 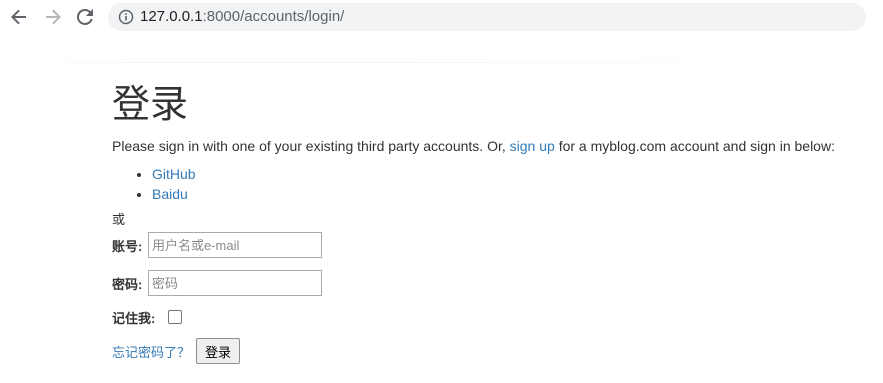 I want to click on forward-button, so click(x=53, y=17).